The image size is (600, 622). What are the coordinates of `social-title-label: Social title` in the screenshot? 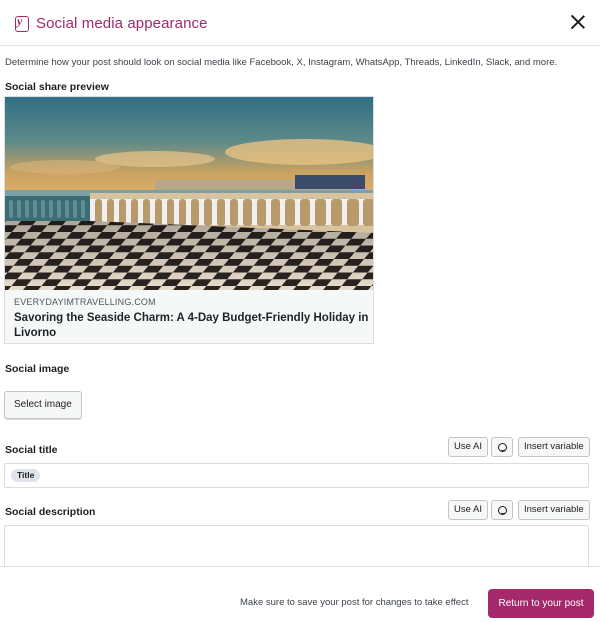 It's located at (31, 450).